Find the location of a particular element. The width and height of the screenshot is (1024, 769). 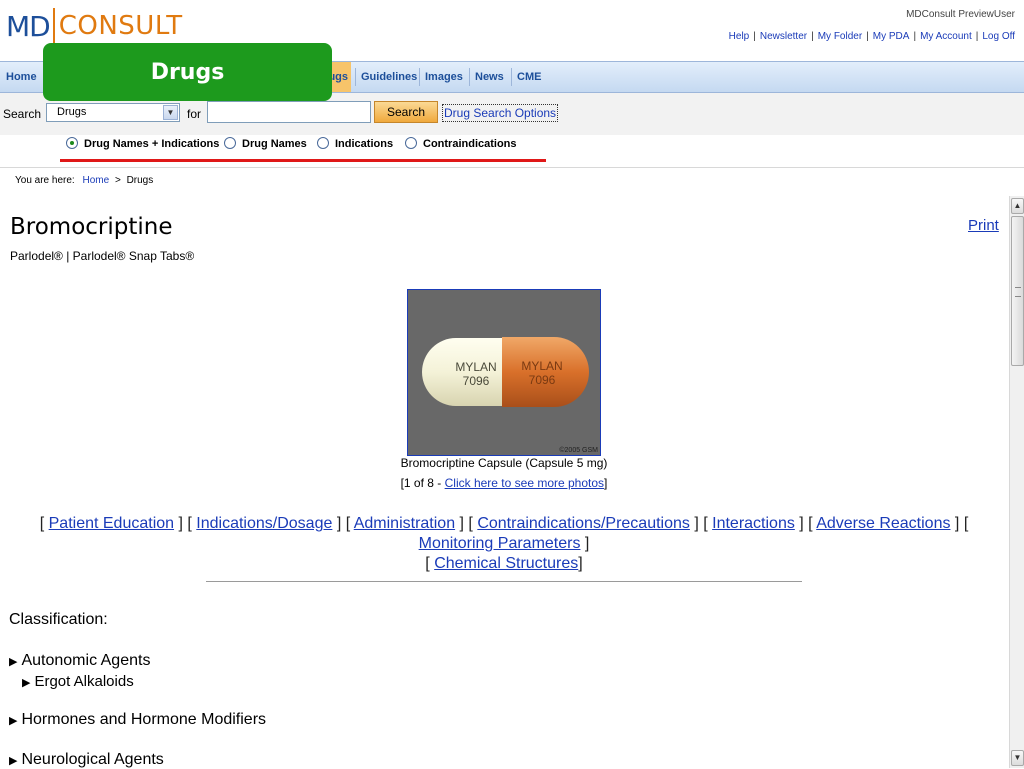

radio-drug-names: Drug Names is located at coordinates (265, 143).